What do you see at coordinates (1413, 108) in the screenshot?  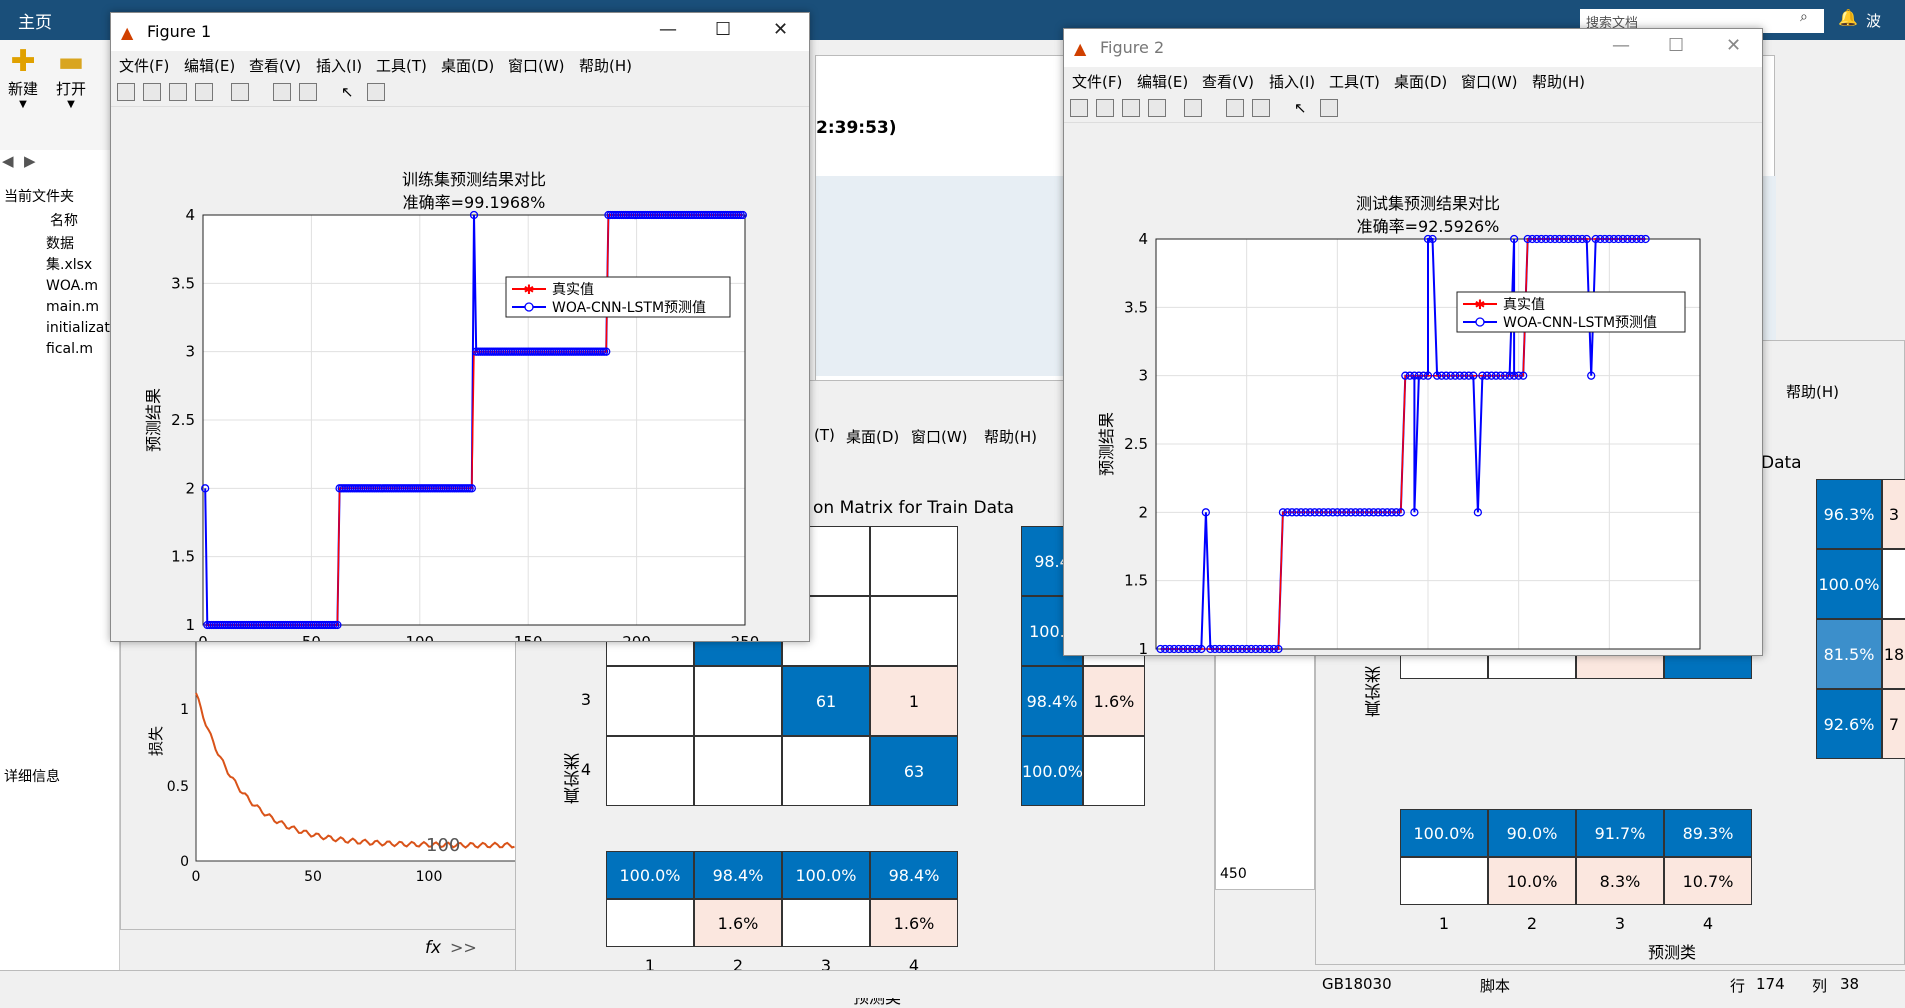 I see `figure-2-toolbar: ↖` at bounding box center [1413, 108].